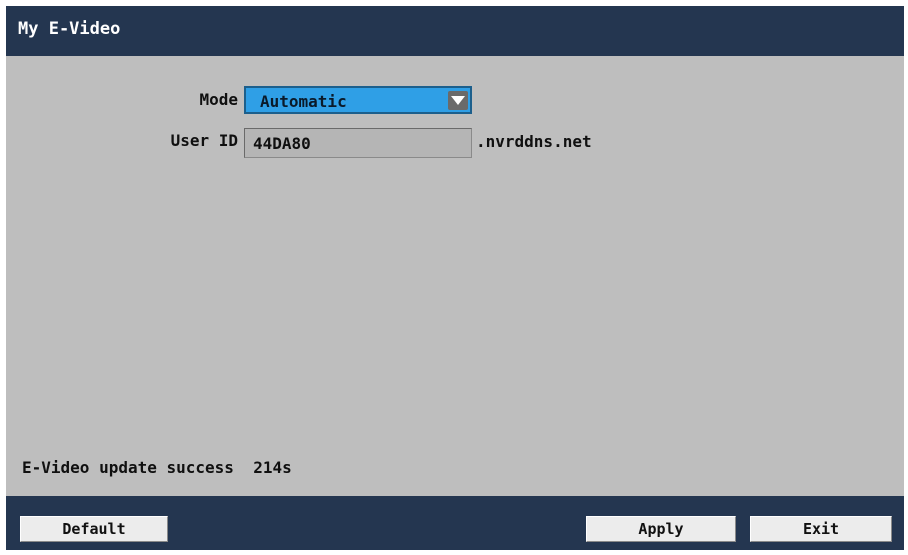  What do you see at coordinates (94, 529) in the screenshot?
I see `default-button: Default` at bounding box center [94, 529].